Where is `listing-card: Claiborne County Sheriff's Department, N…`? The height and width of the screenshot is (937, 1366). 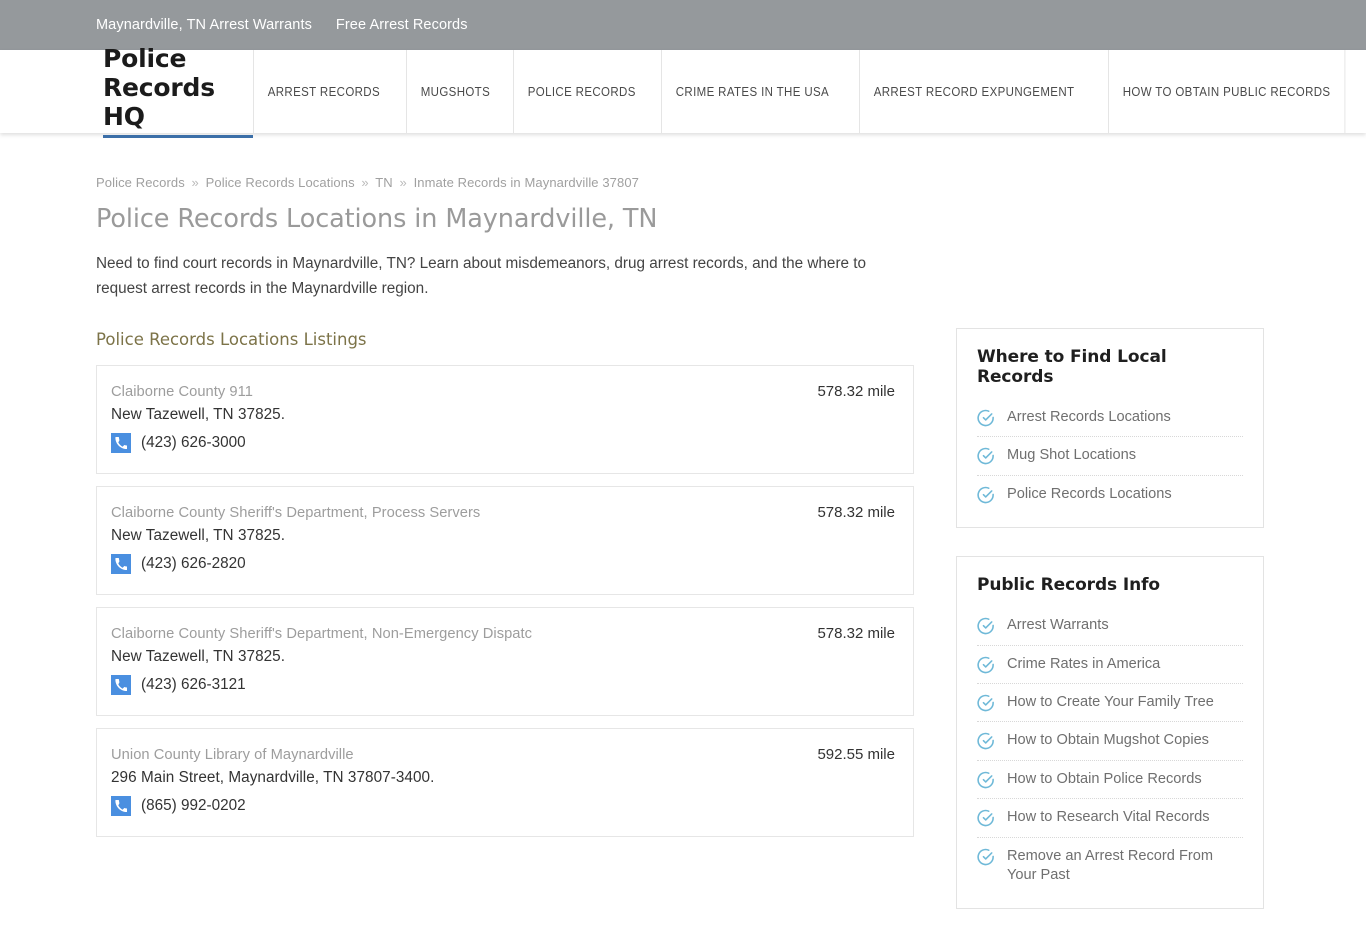
listing-card: Claiborne County Sheriff's Department, N… is located at coordinates (505, 661).